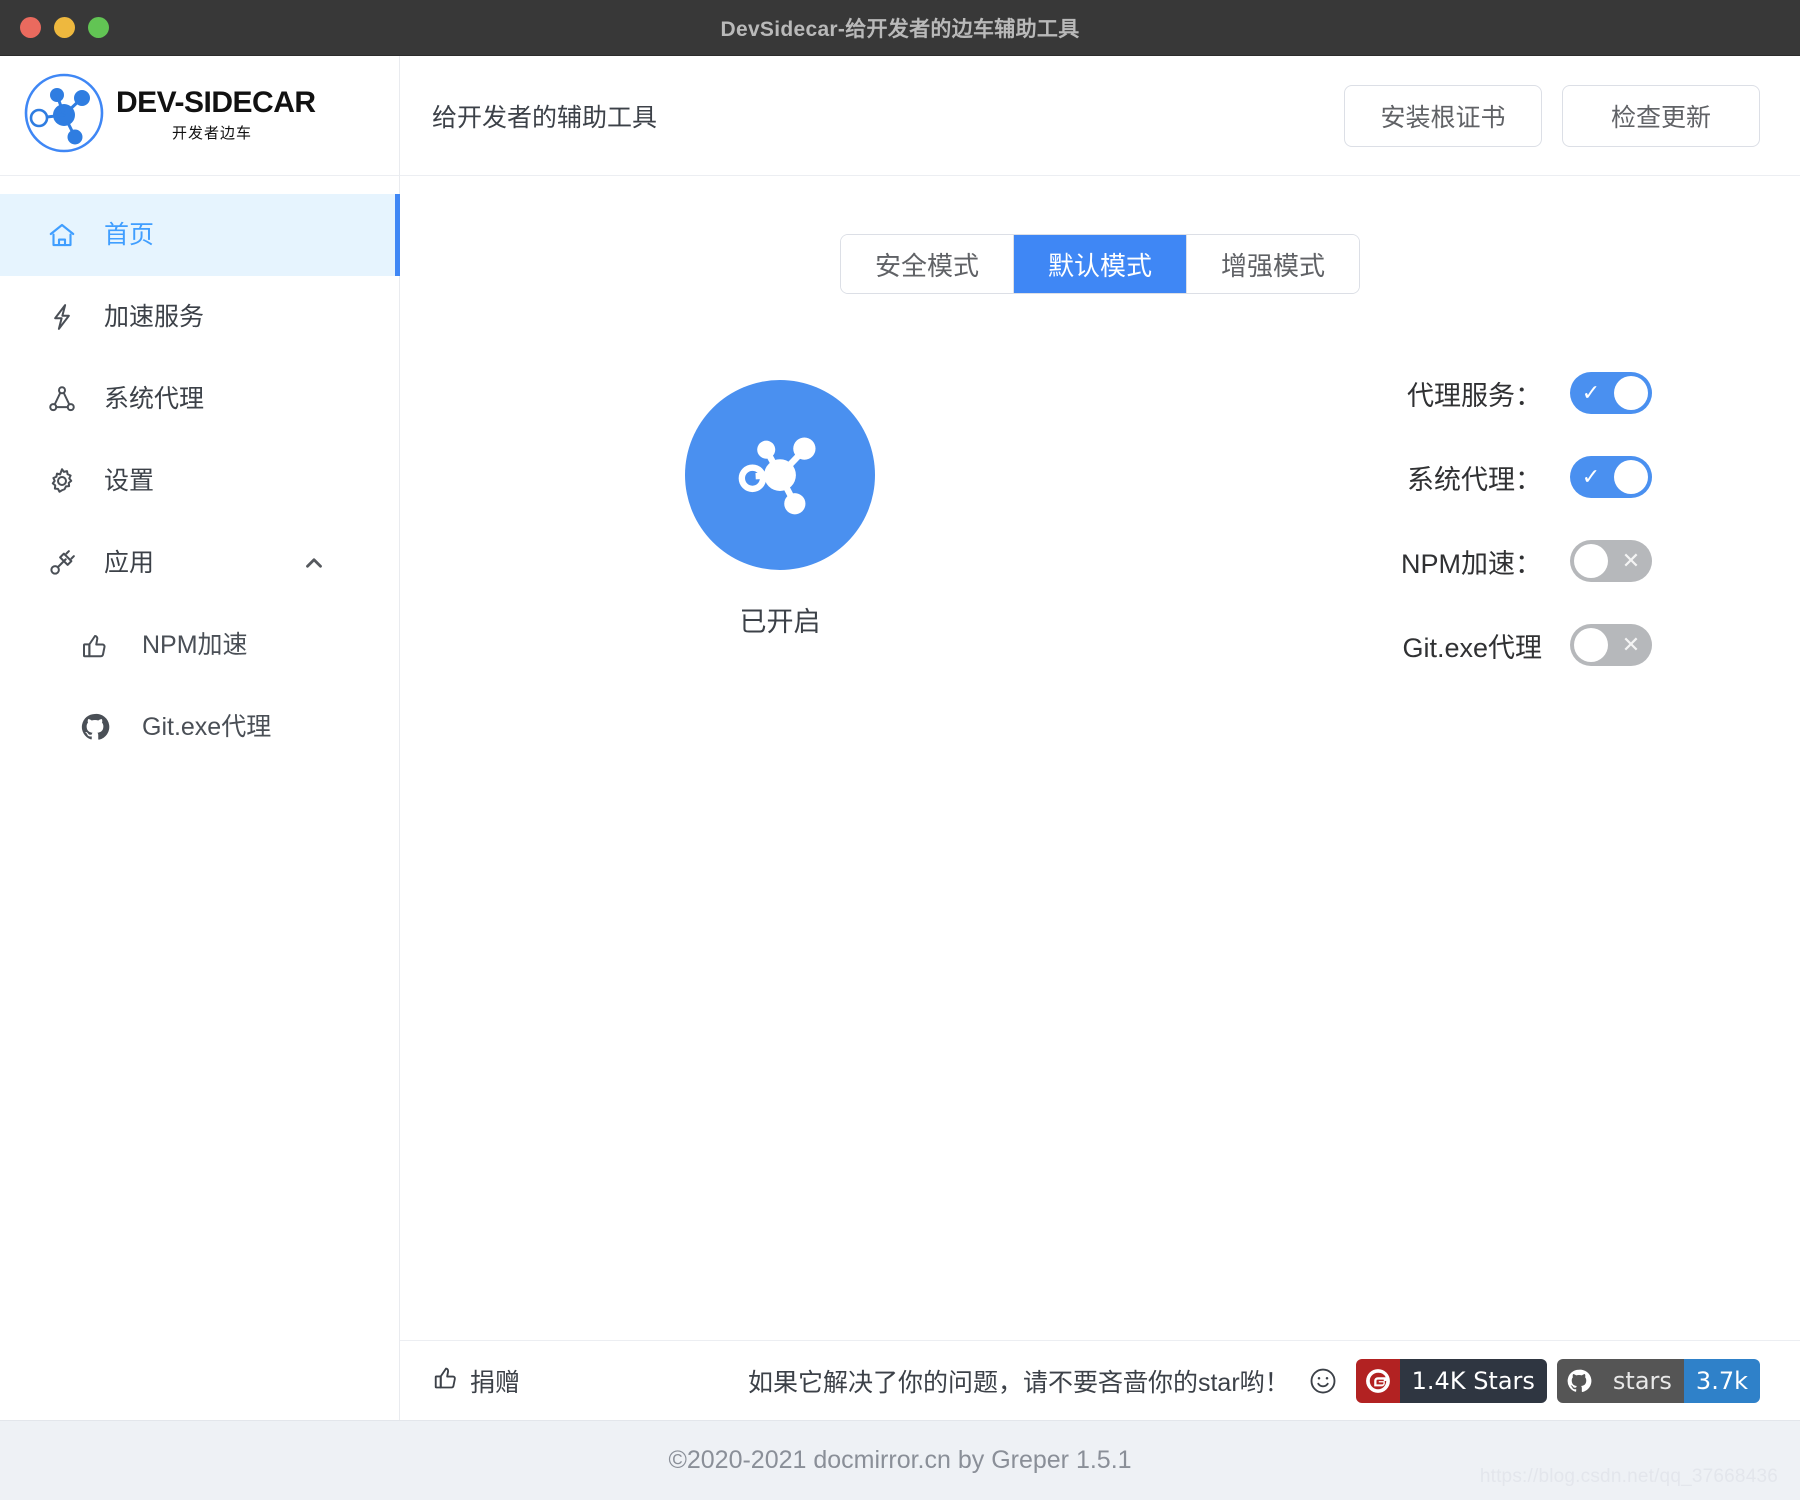 Image resolution: width=1800 pixels, height=1500 pixels. I want to click on github-stars-count: 3.7k, so click(1721, 1380).